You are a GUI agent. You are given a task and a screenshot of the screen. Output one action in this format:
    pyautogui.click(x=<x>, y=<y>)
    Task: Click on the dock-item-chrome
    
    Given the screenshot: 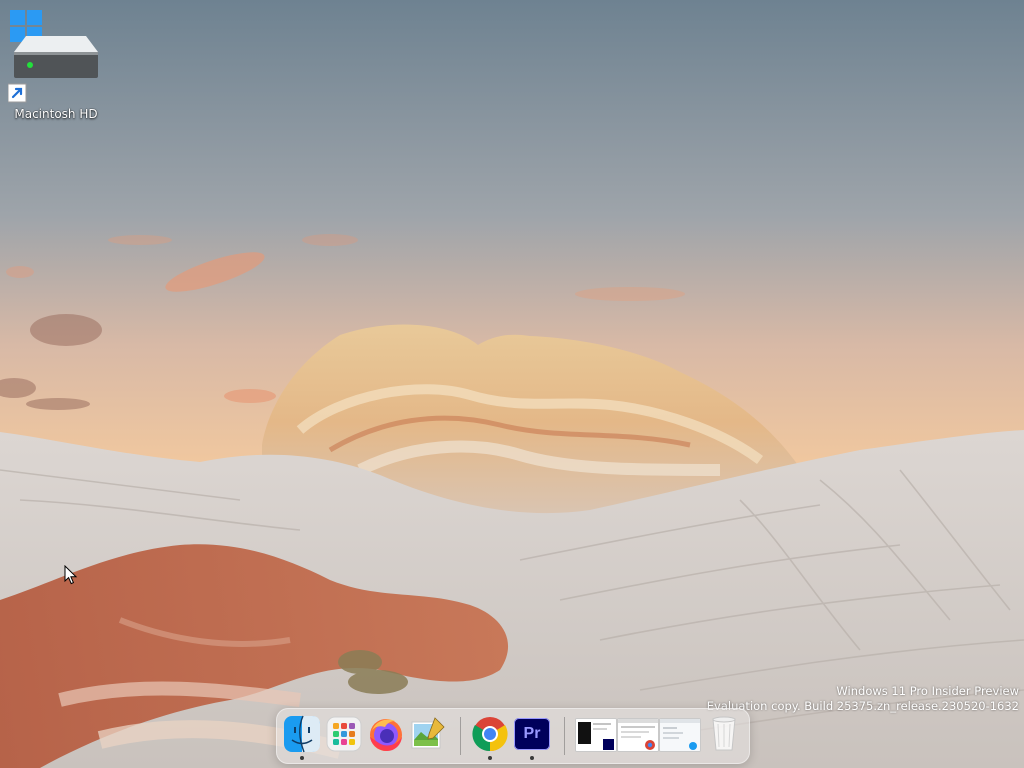 What is the action you would take?
    pyautogui.click(x=490, y=734)
    